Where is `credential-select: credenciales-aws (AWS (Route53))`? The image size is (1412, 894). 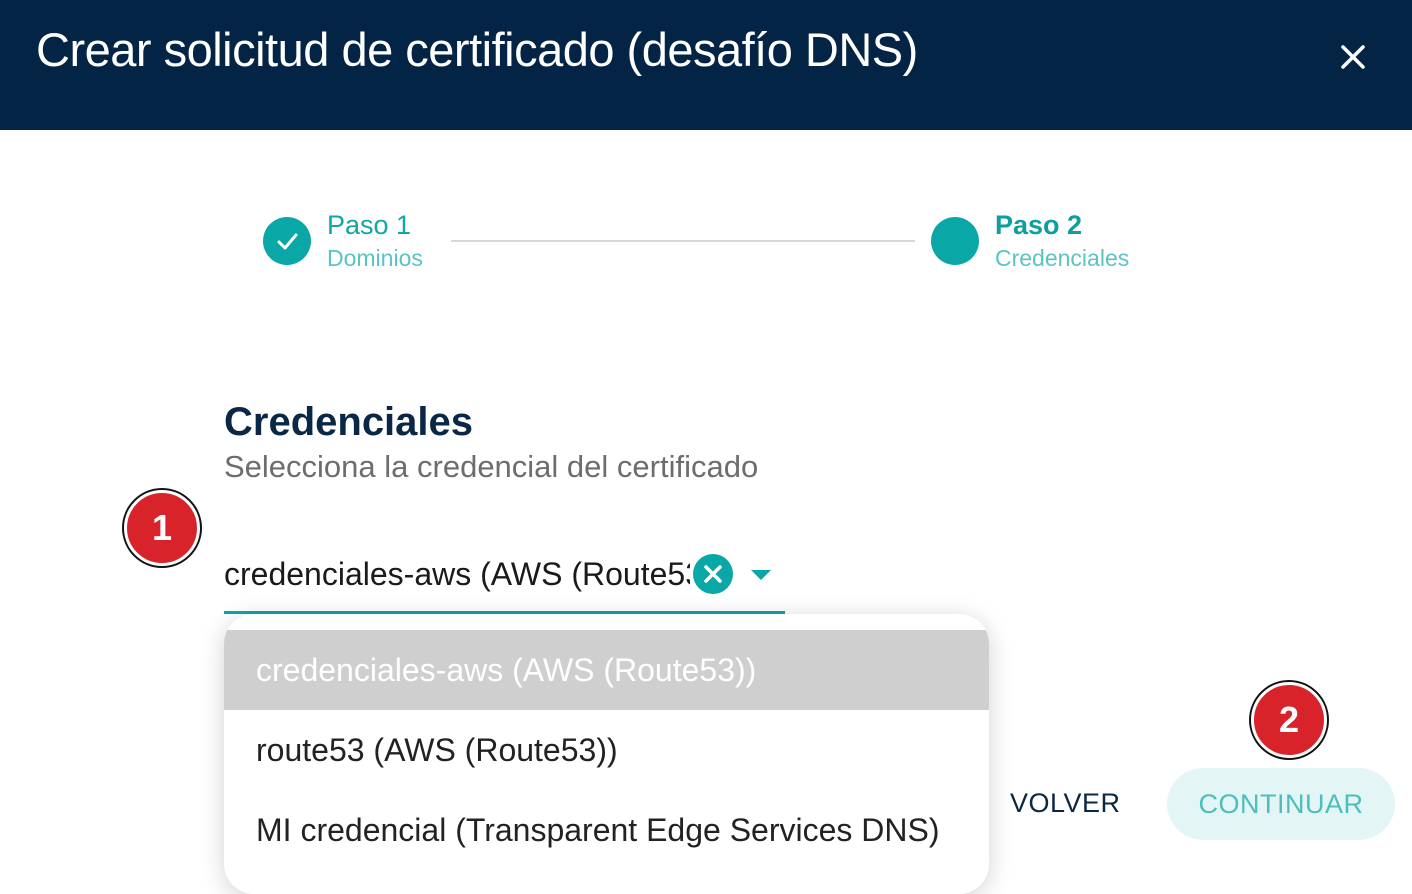
credential-select: credenciales-aws (AWS (Route53)) is located at coordinates (504, 581).